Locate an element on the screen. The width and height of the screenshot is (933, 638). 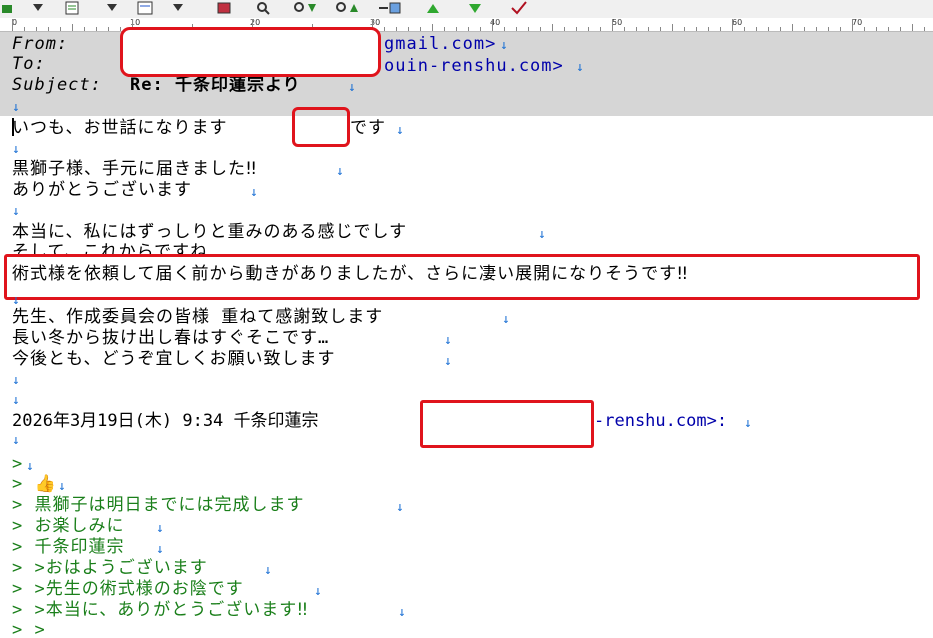
quoted-line-8: > > is located at coordinates (29, 627).